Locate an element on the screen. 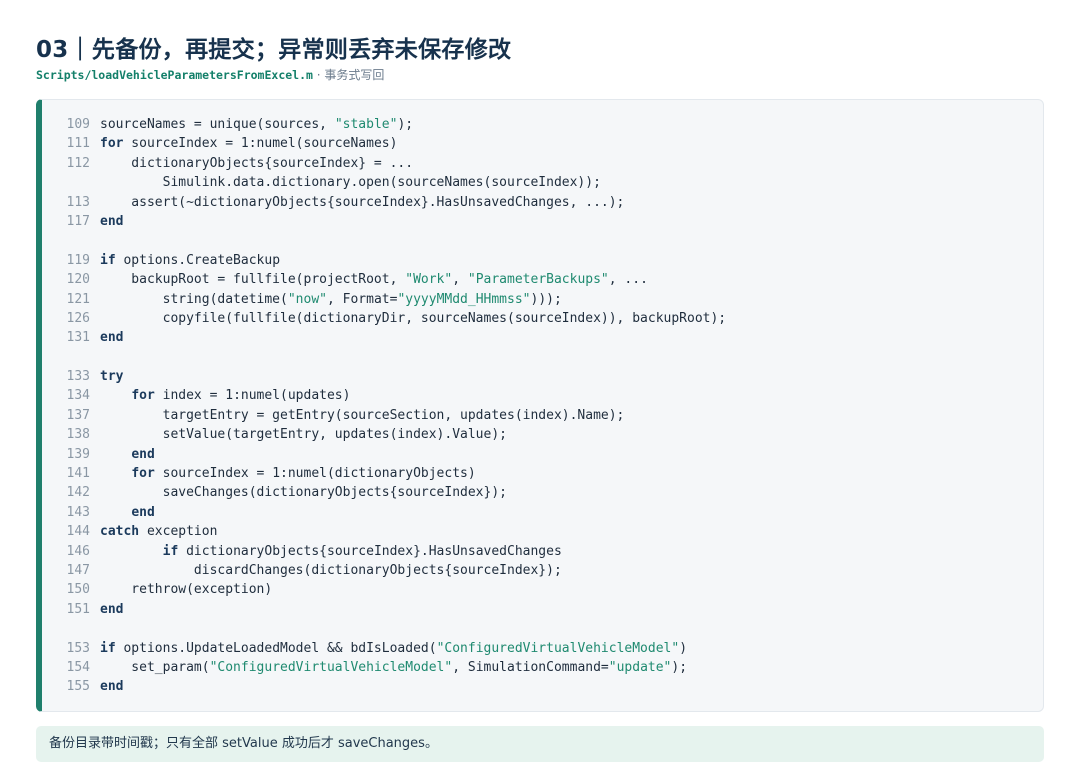  code-line: 117 end is located at coordinates (542, 221).